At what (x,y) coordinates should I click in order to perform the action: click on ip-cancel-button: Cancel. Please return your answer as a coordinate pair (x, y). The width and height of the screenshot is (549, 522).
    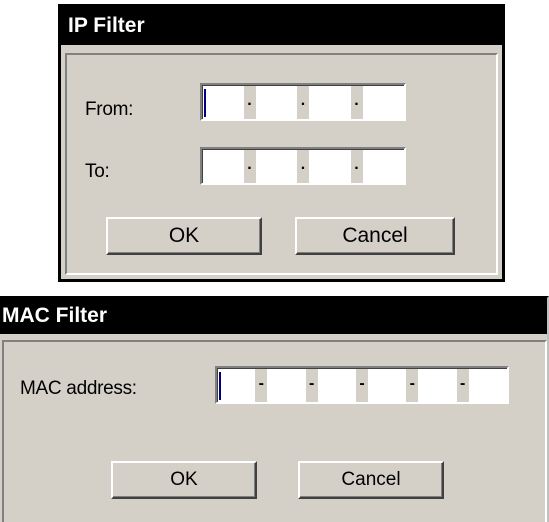
    Looking at the image, I should click on (375, 236).